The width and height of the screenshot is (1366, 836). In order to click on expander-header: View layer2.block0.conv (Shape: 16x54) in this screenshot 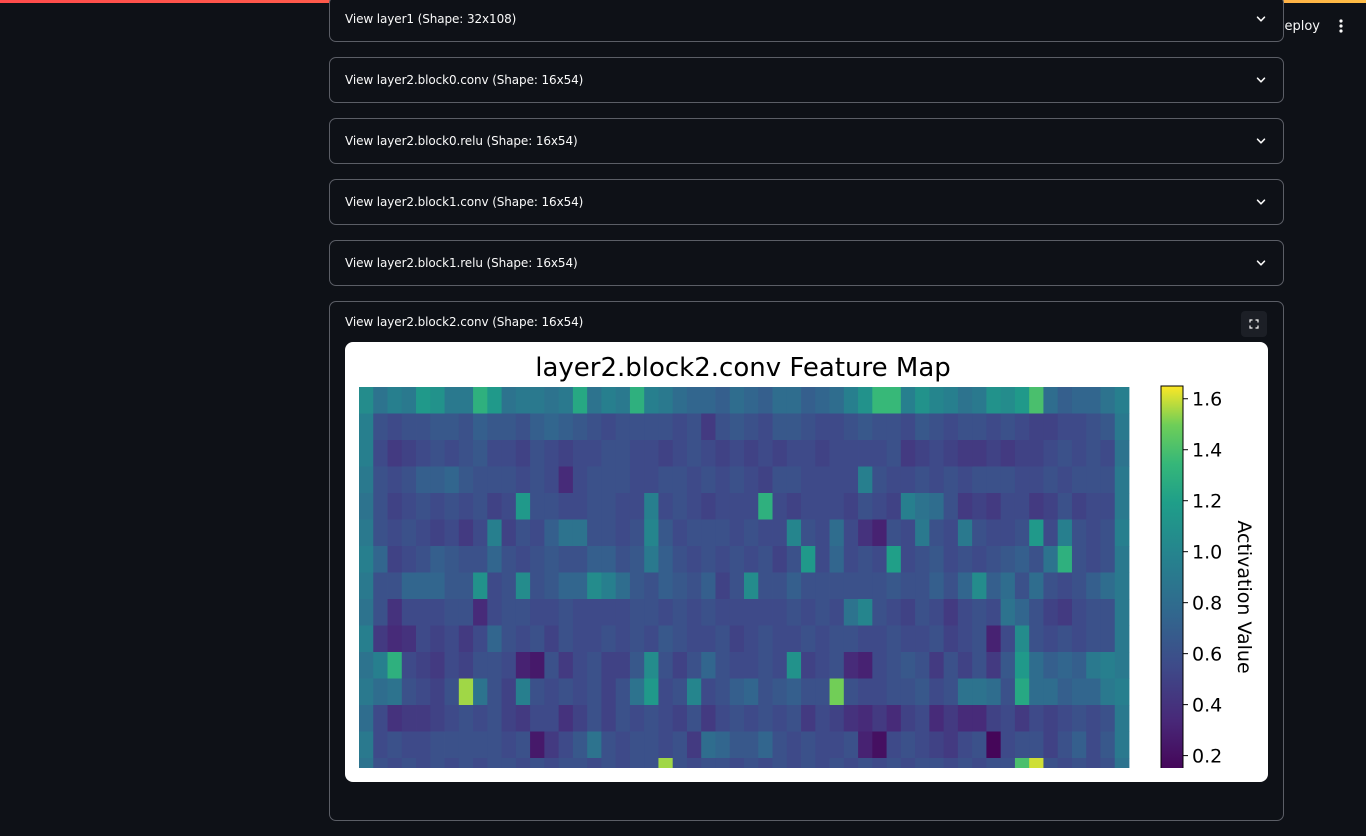, I will do `click(806, 80)`.